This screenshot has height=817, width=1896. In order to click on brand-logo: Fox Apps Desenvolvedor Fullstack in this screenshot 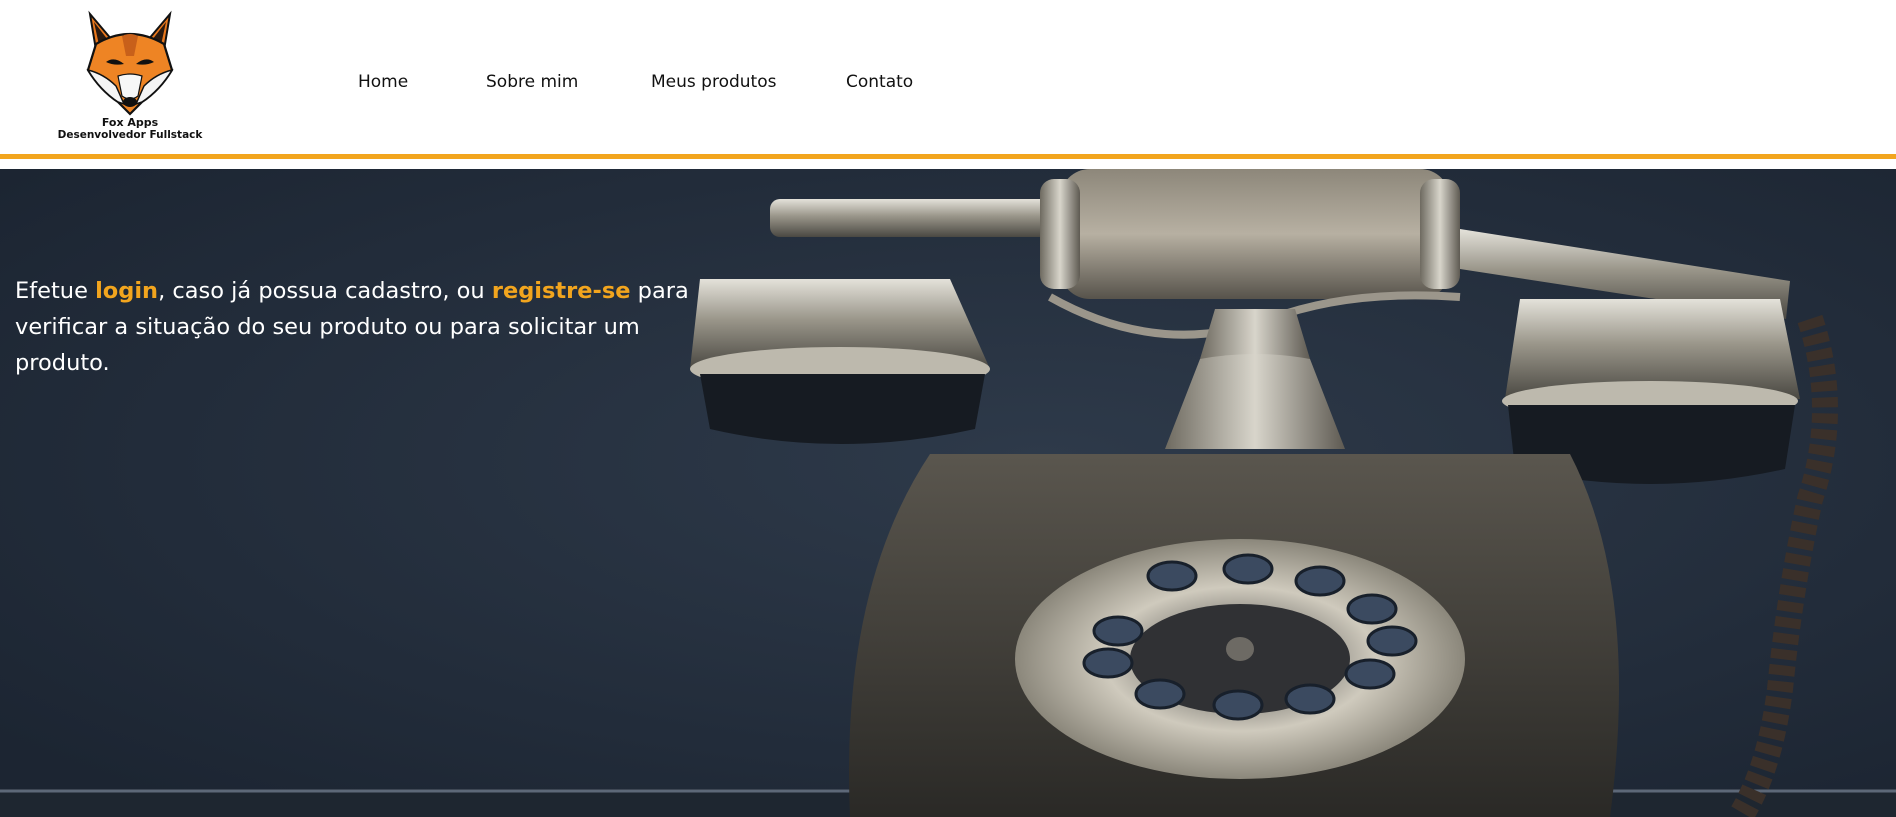, I will do `click(130, 76)`.